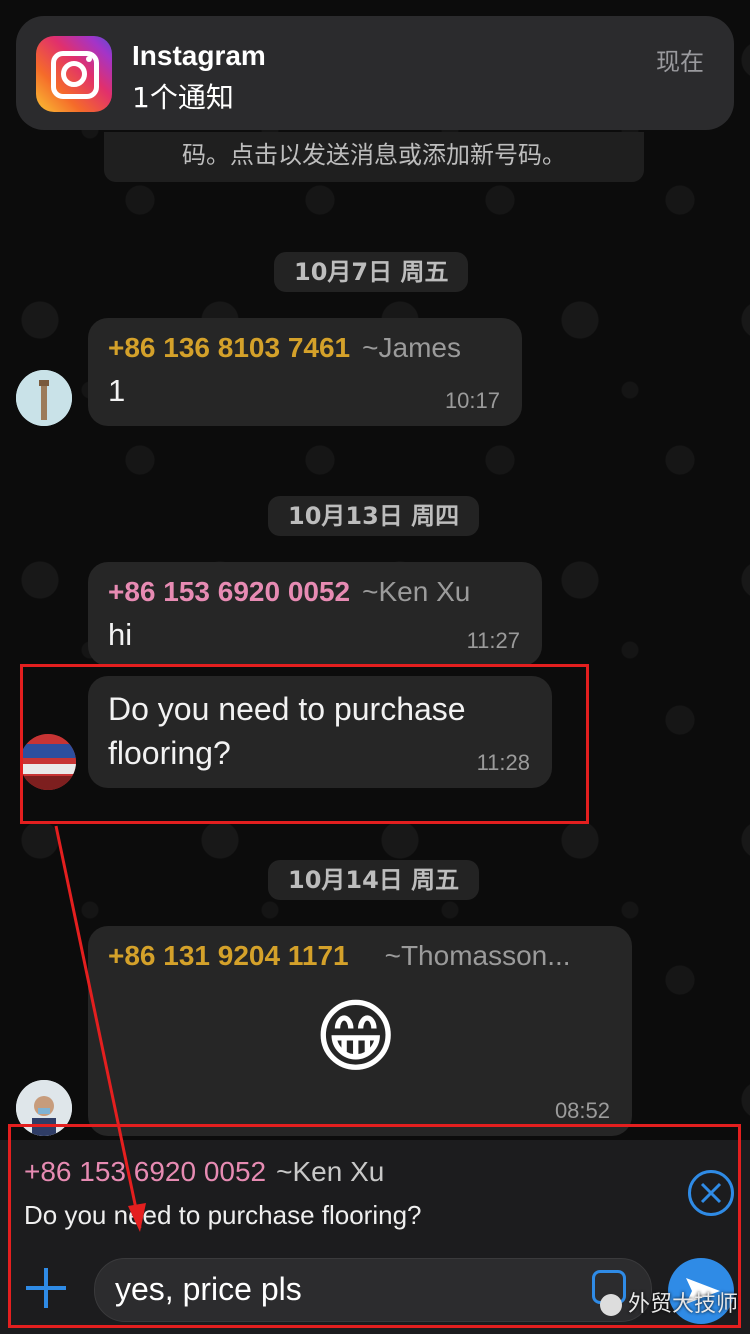 This screenshot has height=1334, width=750. I want to click on annotation-arrow, so click(100, 1028).